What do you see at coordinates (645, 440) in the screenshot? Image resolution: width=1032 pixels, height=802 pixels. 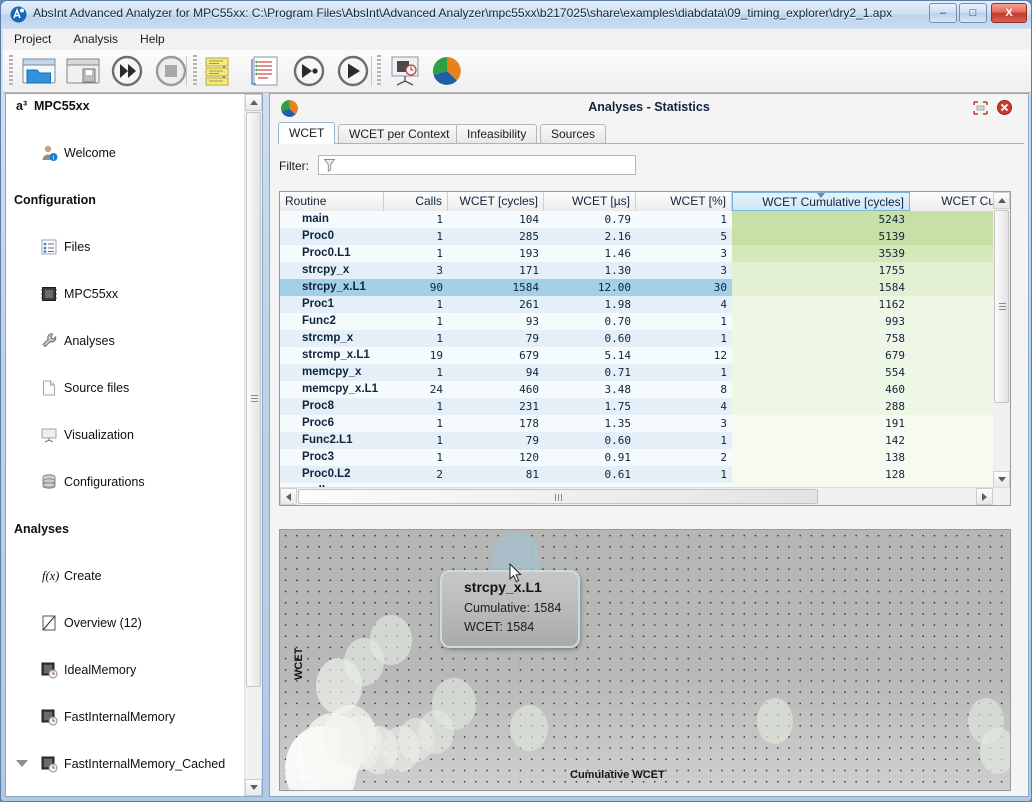 I see `table-row: Func2.L1 1 79 0.60 1 142` at bounding box center [645, 440].